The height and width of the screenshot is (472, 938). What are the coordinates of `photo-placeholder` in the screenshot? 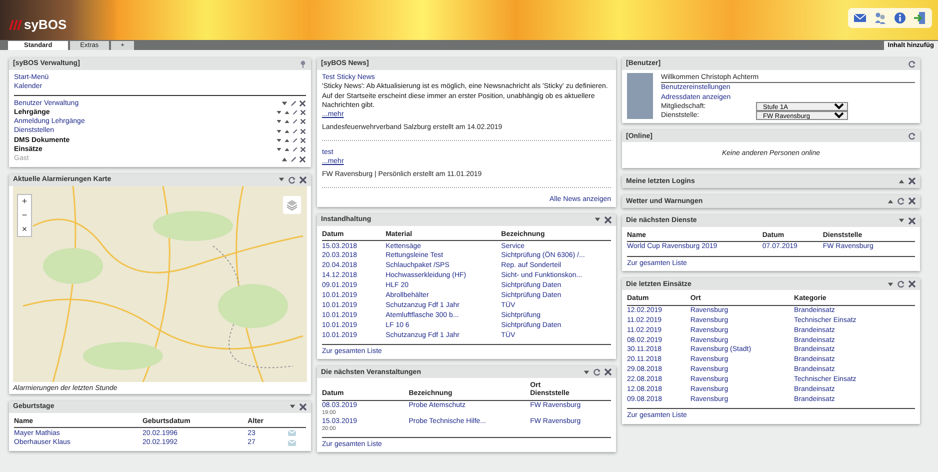 It's located at (640, 96).